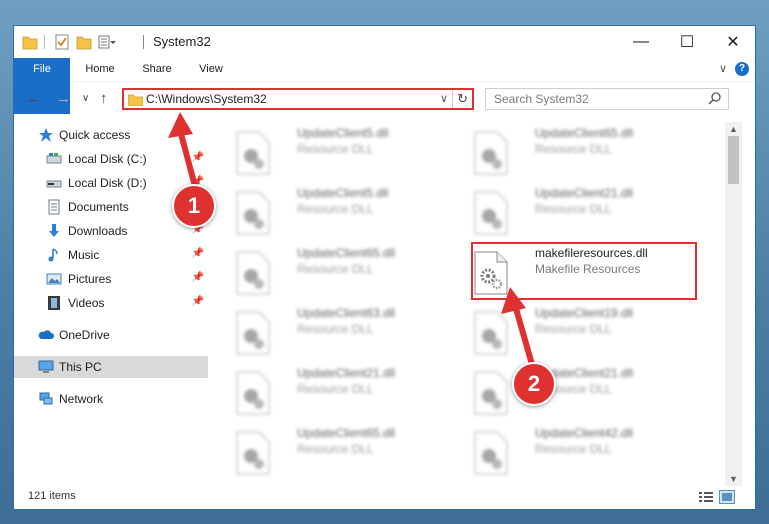 This screenshot has width=769, height=524. I want to click on sidebar-item-quick-access: Quick access, so click(111, 135).